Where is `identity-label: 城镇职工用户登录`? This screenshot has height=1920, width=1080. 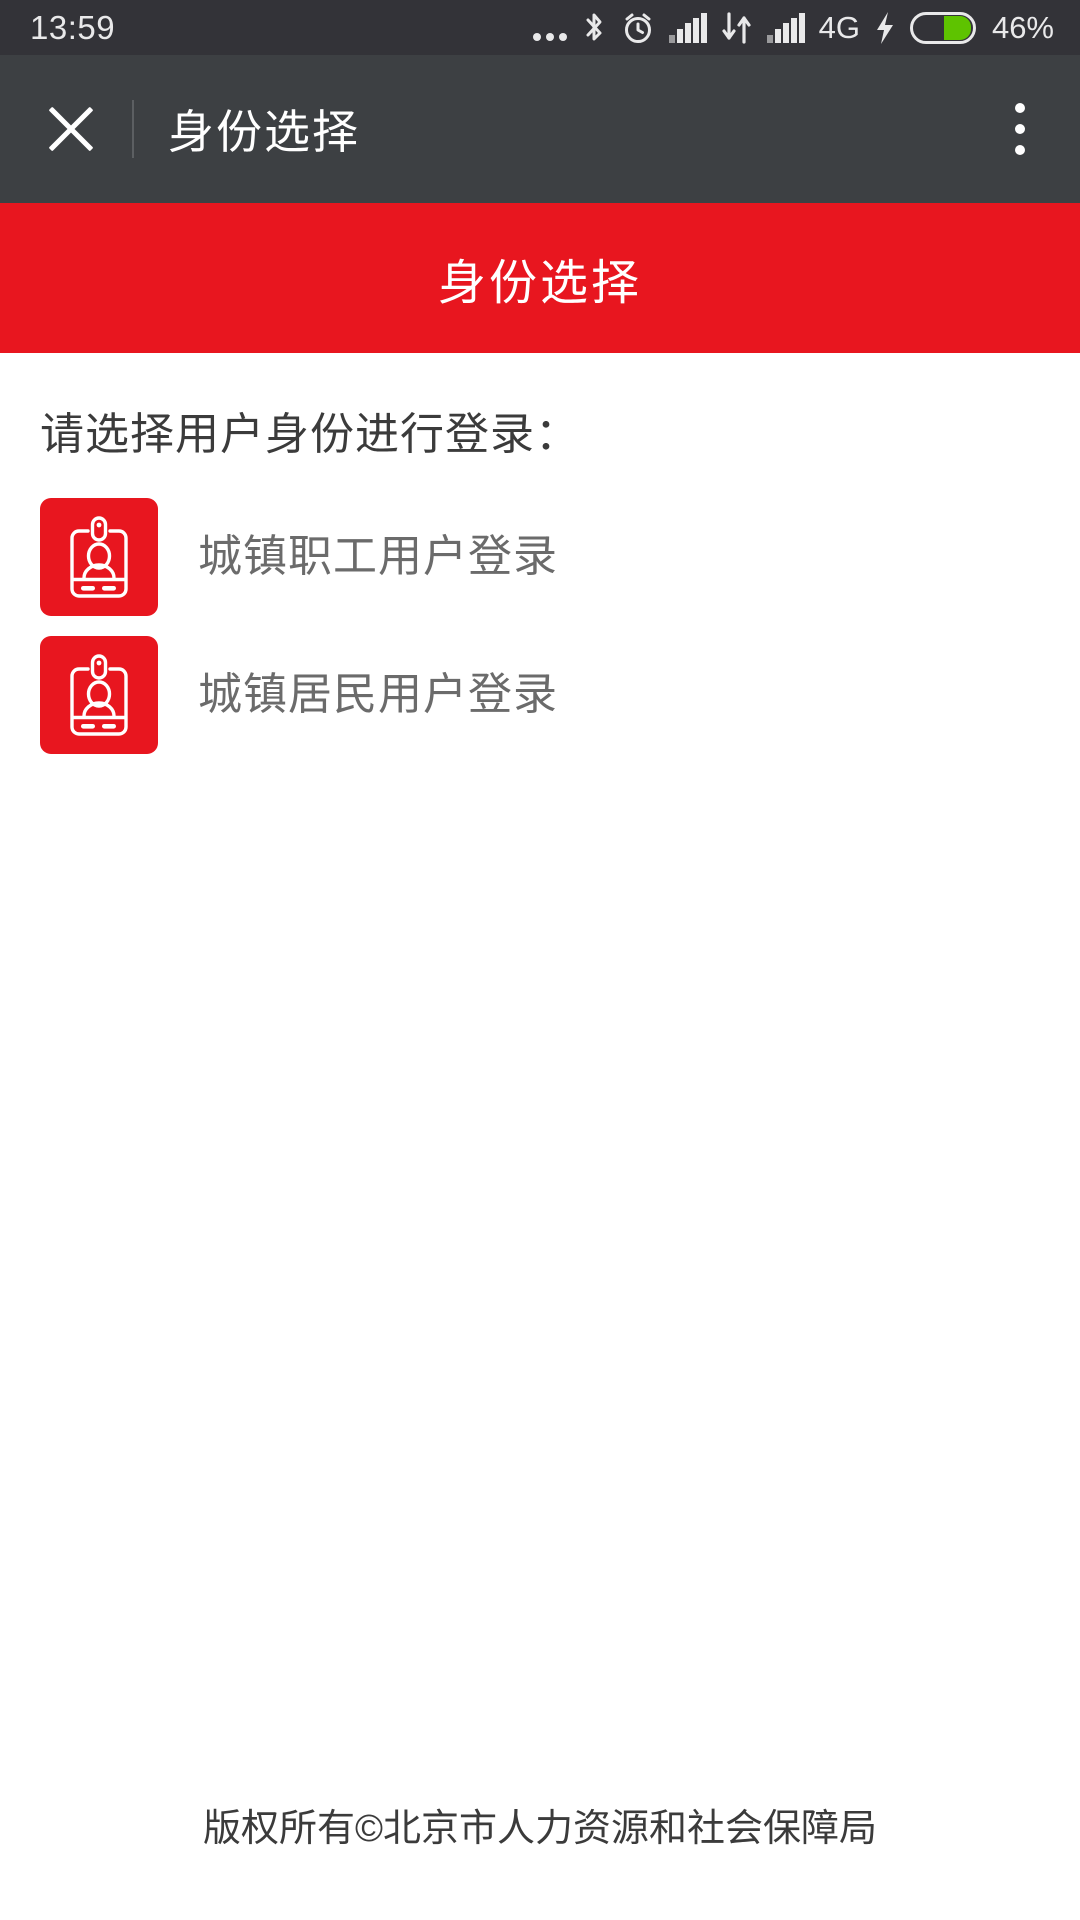 identity-label: 城镇职工用户登录 is located at coordinates (378, 556).